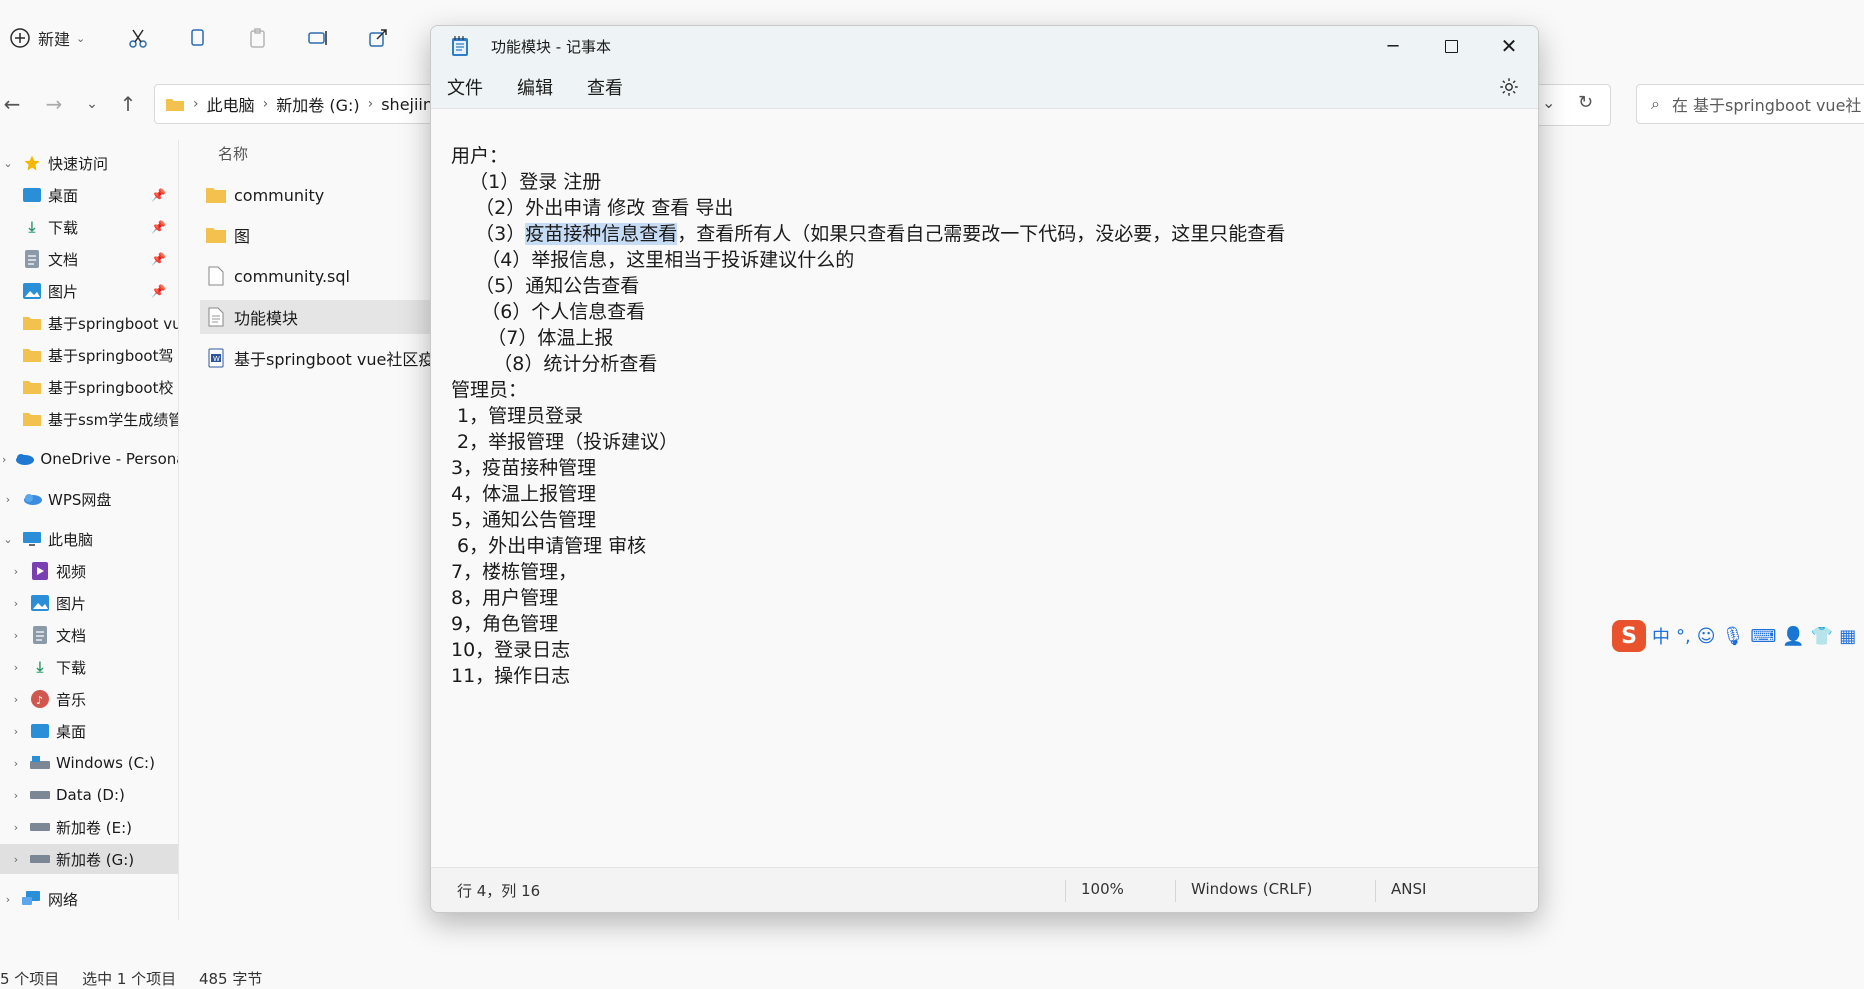  Describe the element at coordinates (554, 364) in the screenshot. I see `text-line: （8）统计分析查看` at that location.